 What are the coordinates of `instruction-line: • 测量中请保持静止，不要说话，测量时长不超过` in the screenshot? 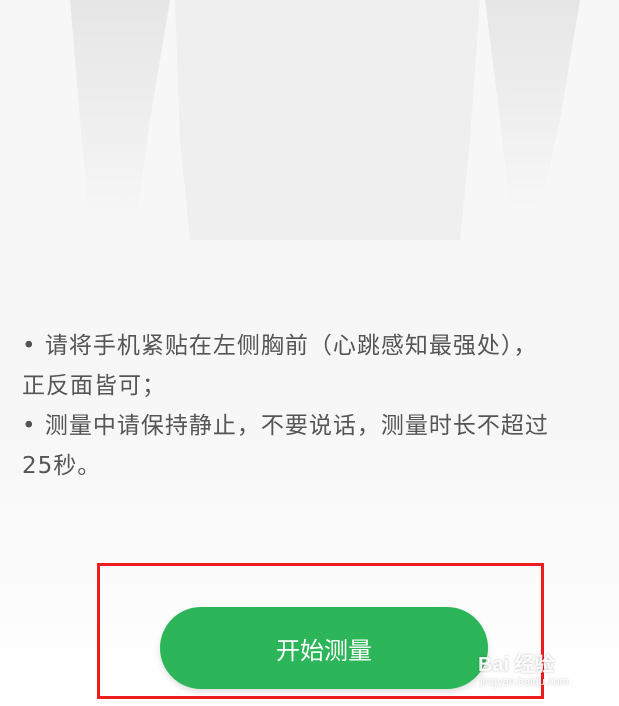 It's located at (285, 426).